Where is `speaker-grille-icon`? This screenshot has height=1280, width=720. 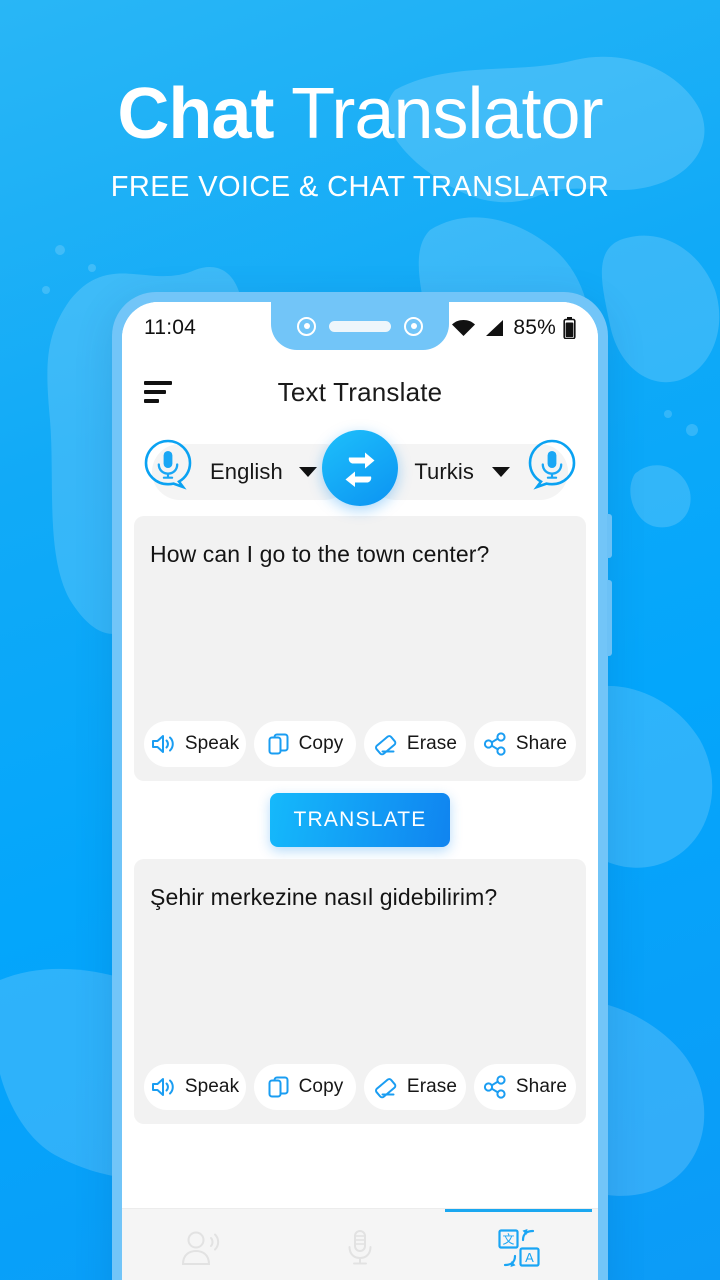
speaker-grille-icon is located at coordinates (360, 326).